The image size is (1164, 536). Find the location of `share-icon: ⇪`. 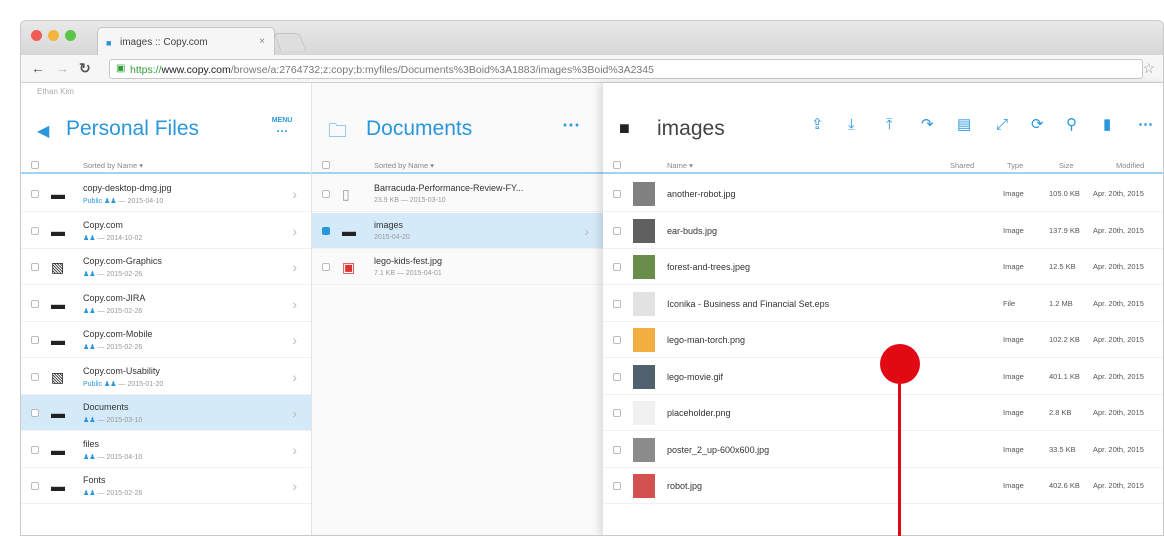

share-icon: ⇪ is located at coordinates (817, 125).